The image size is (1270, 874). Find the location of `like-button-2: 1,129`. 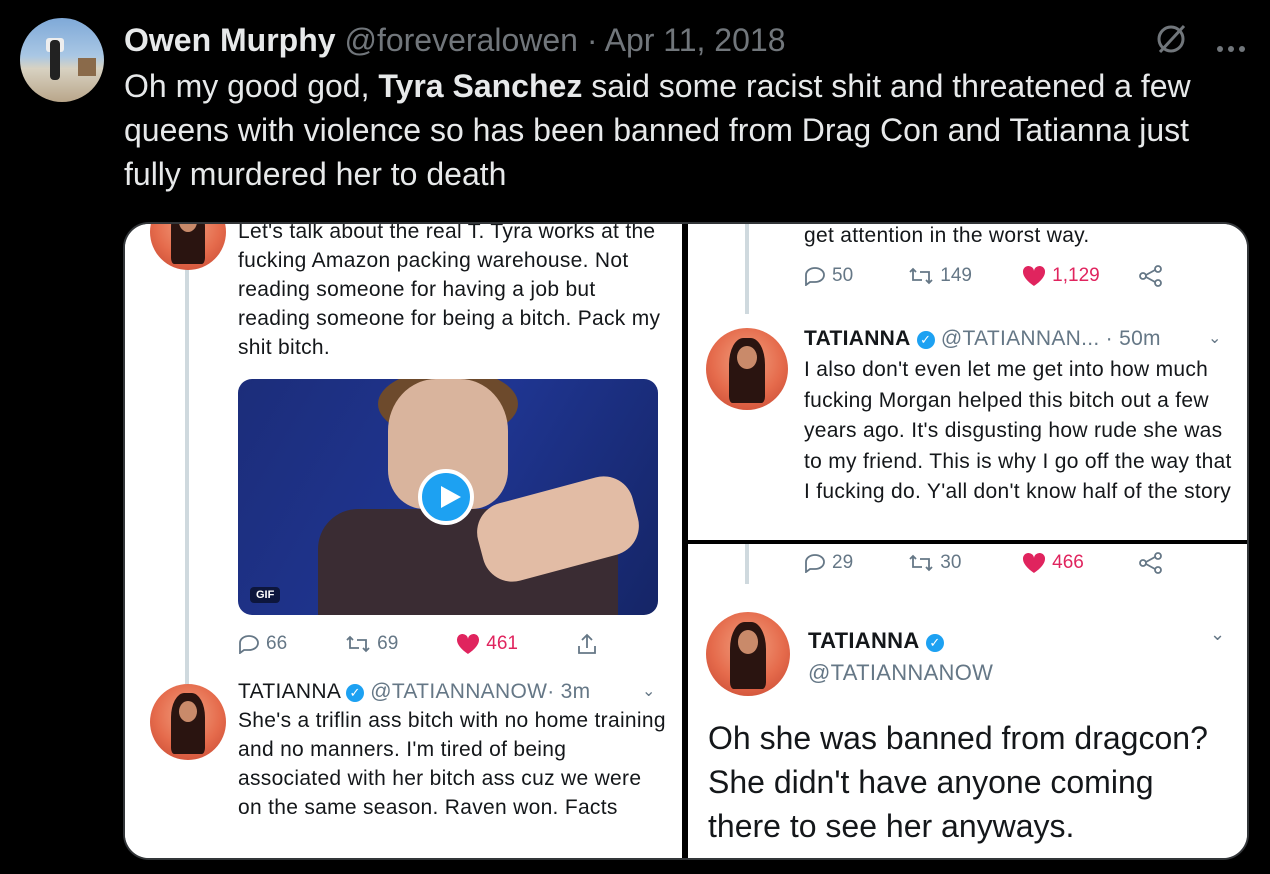

like-button-2: 1,129 is located at coordinates (1080, 276).